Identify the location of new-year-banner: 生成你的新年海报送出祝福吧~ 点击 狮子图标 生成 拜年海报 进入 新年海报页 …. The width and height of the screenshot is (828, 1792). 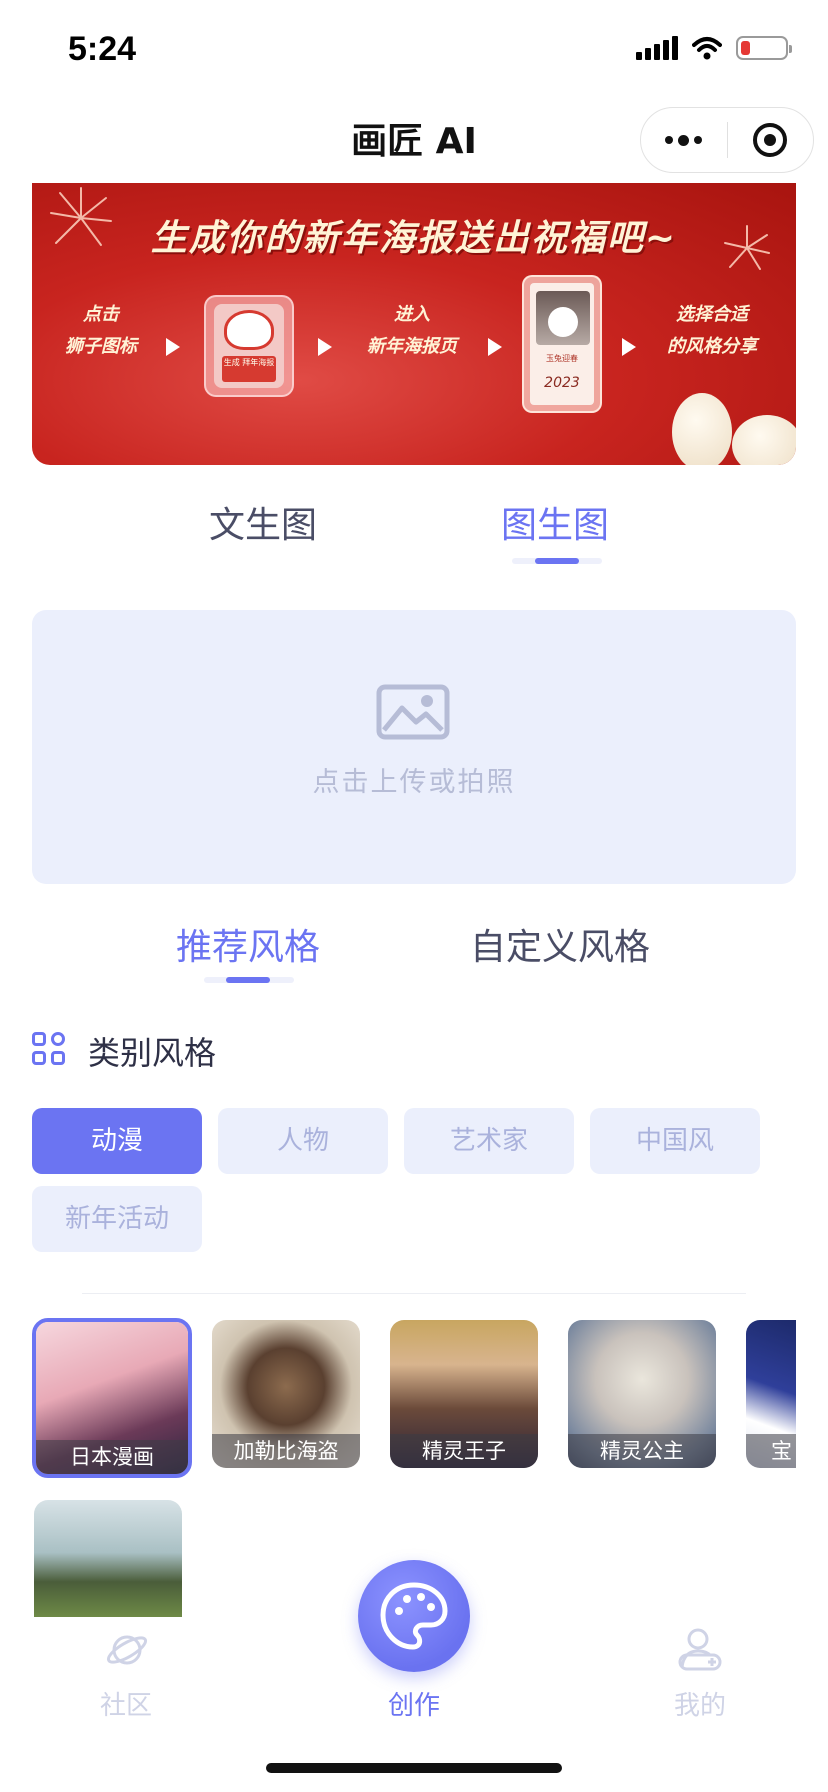
(414, 324).